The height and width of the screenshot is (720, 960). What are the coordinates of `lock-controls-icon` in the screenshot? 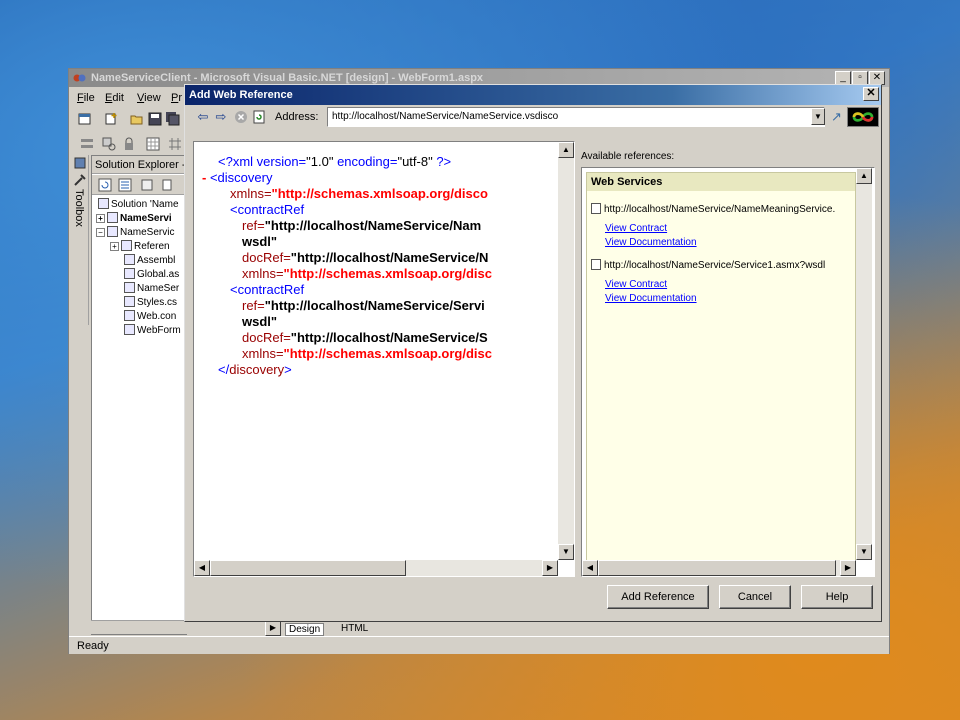 It's located at (129, 144).